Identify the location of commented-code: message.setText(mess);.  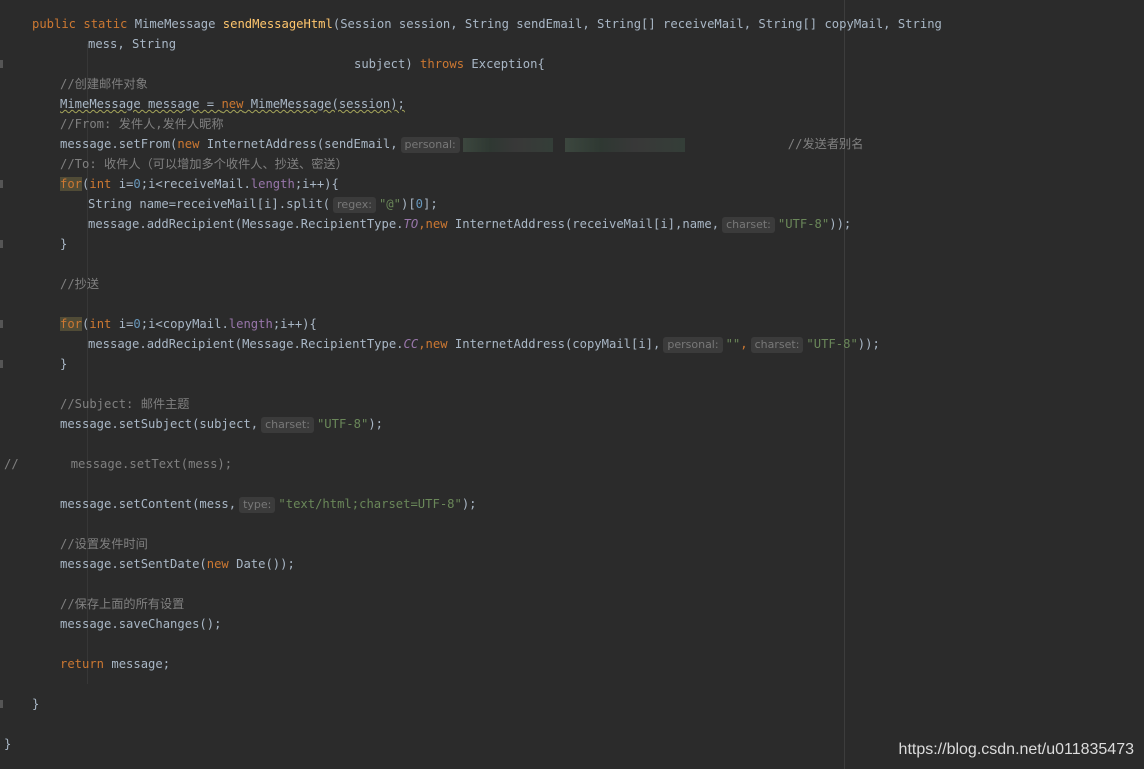
(151, 464).